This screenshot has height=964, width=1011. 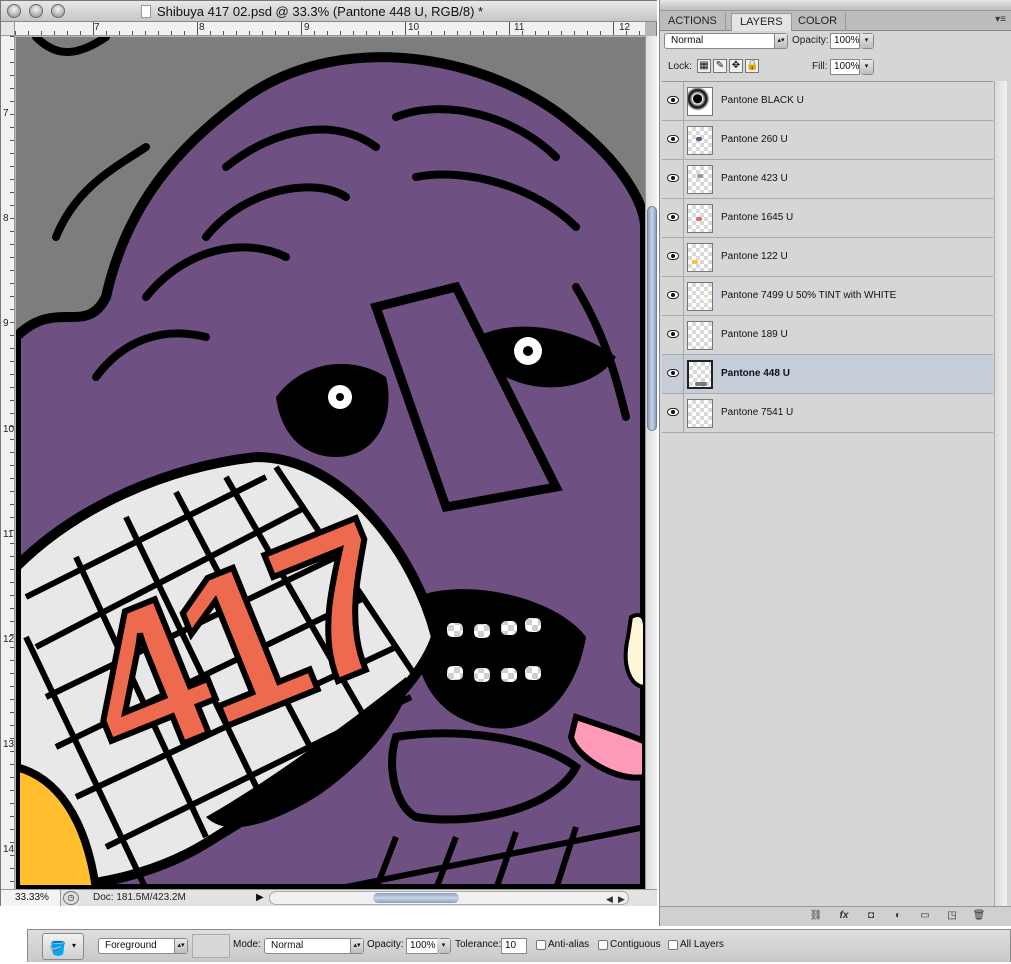 I want to click on document-horizontal-scrollbar: ◀ ▶, so click(x=449, y=898).